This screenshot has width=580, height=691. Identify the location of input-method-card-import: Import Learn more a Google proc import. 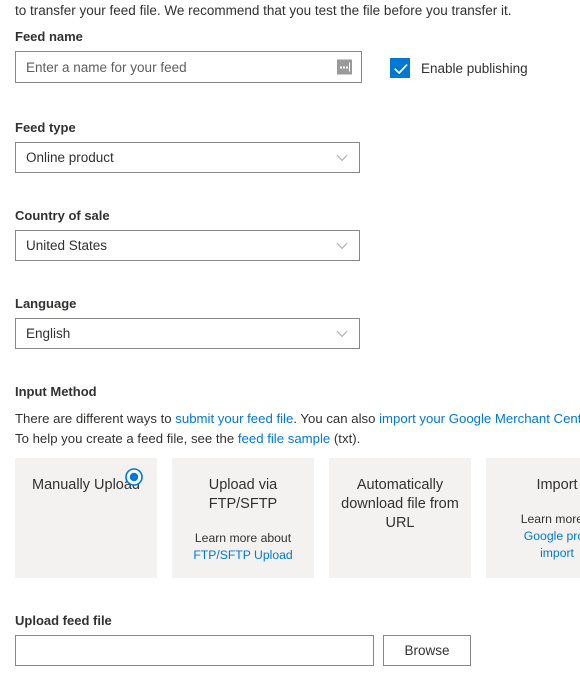
(533, 518).